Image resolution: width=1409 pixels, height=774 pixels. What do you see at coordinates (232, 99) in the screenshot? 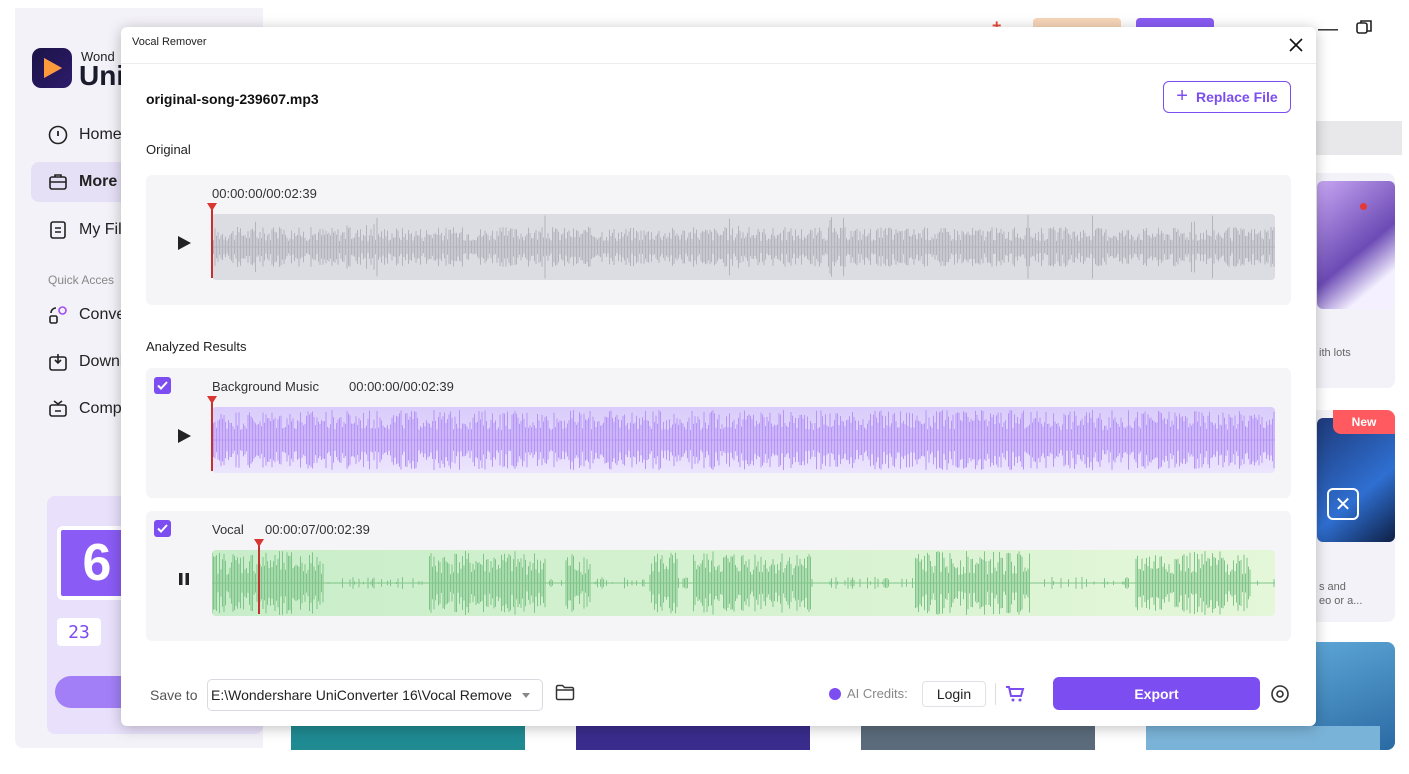
I see `file-name: original-song-239607.mp3` at bounding box center [232, 99].